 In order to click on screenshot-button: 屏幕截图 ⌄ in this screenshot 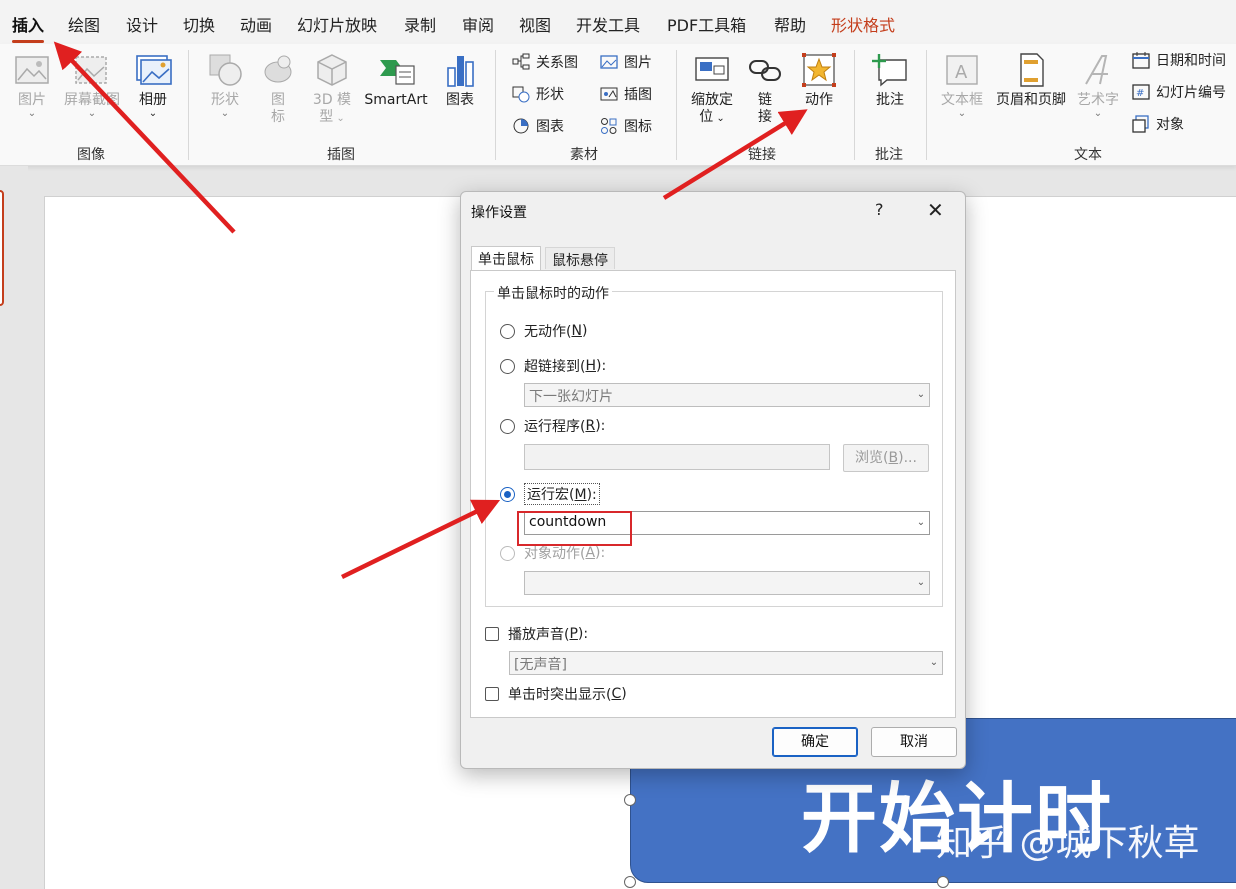, I will do `click(92, 85)`.